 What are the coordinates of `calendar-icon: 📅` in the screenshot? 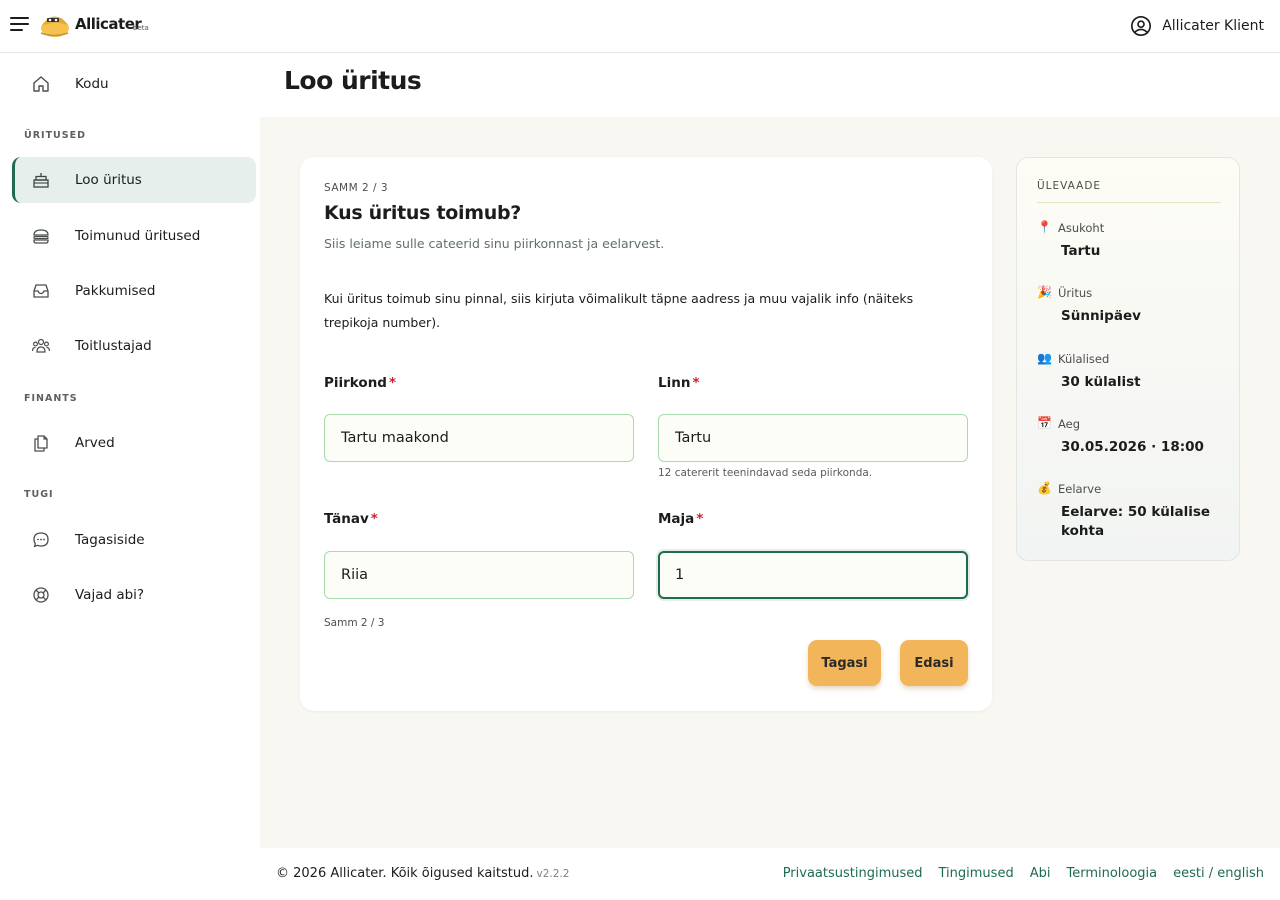 It's located at (1044, 423).